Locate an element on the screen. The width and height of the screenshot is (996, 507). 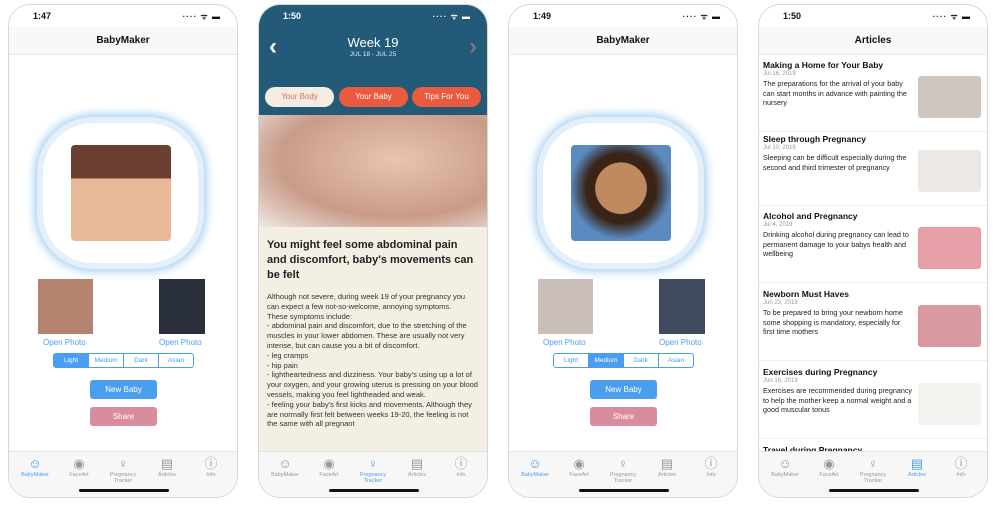
week-title: Week 19 is located at coordinates (373, 42).